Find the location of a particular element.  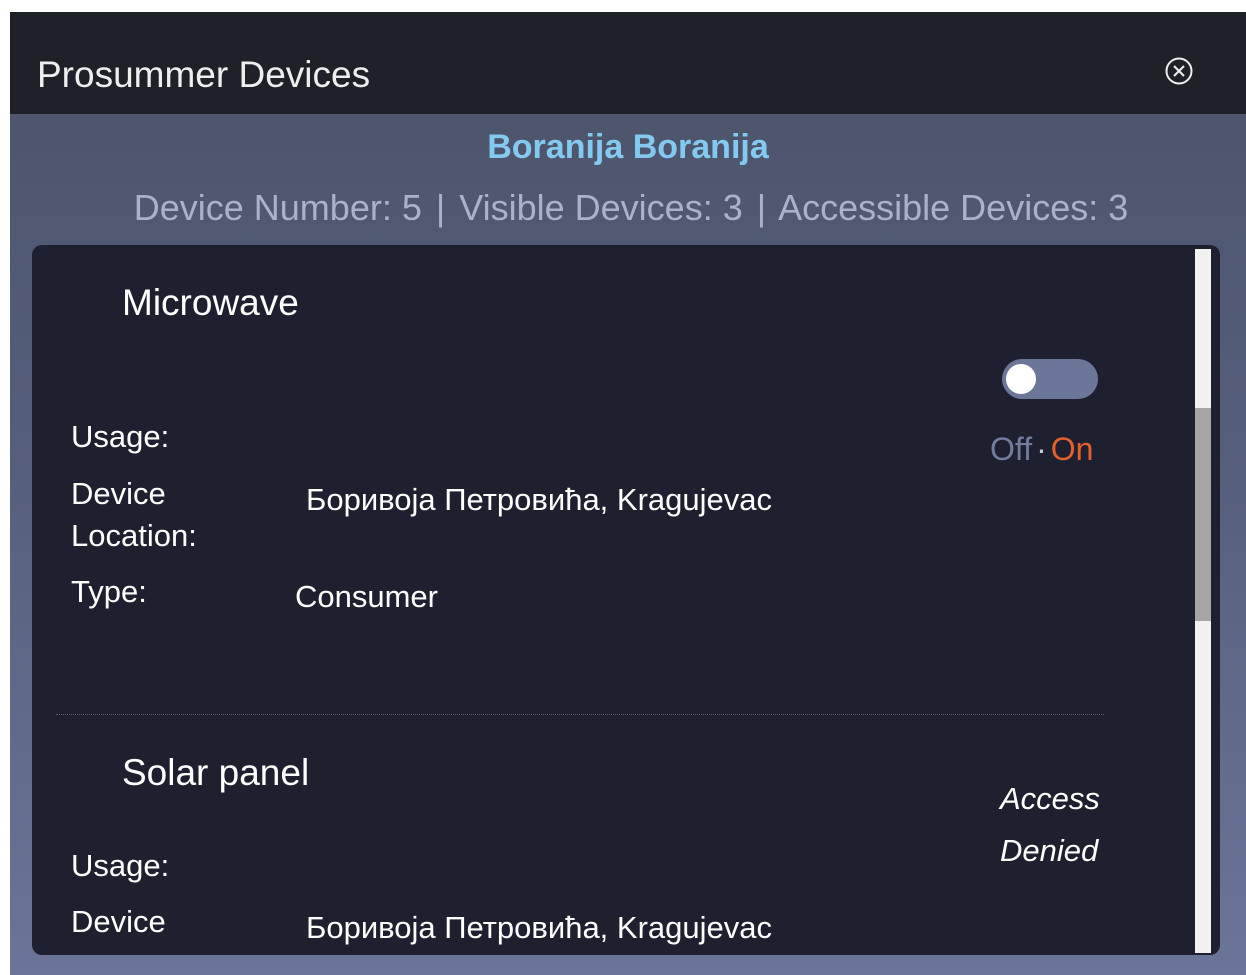

on-label: On is located at coordinates (1072, 449).